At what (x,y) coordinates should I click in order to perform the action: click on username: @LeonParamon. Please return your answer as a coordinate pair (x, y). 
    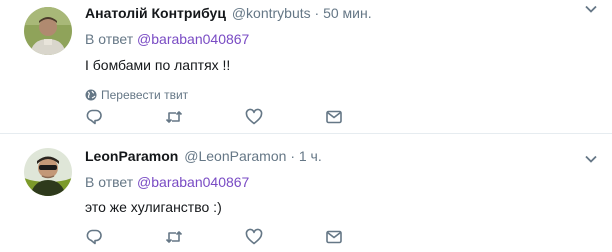
    Looking at the image, I should click on (235, 156).